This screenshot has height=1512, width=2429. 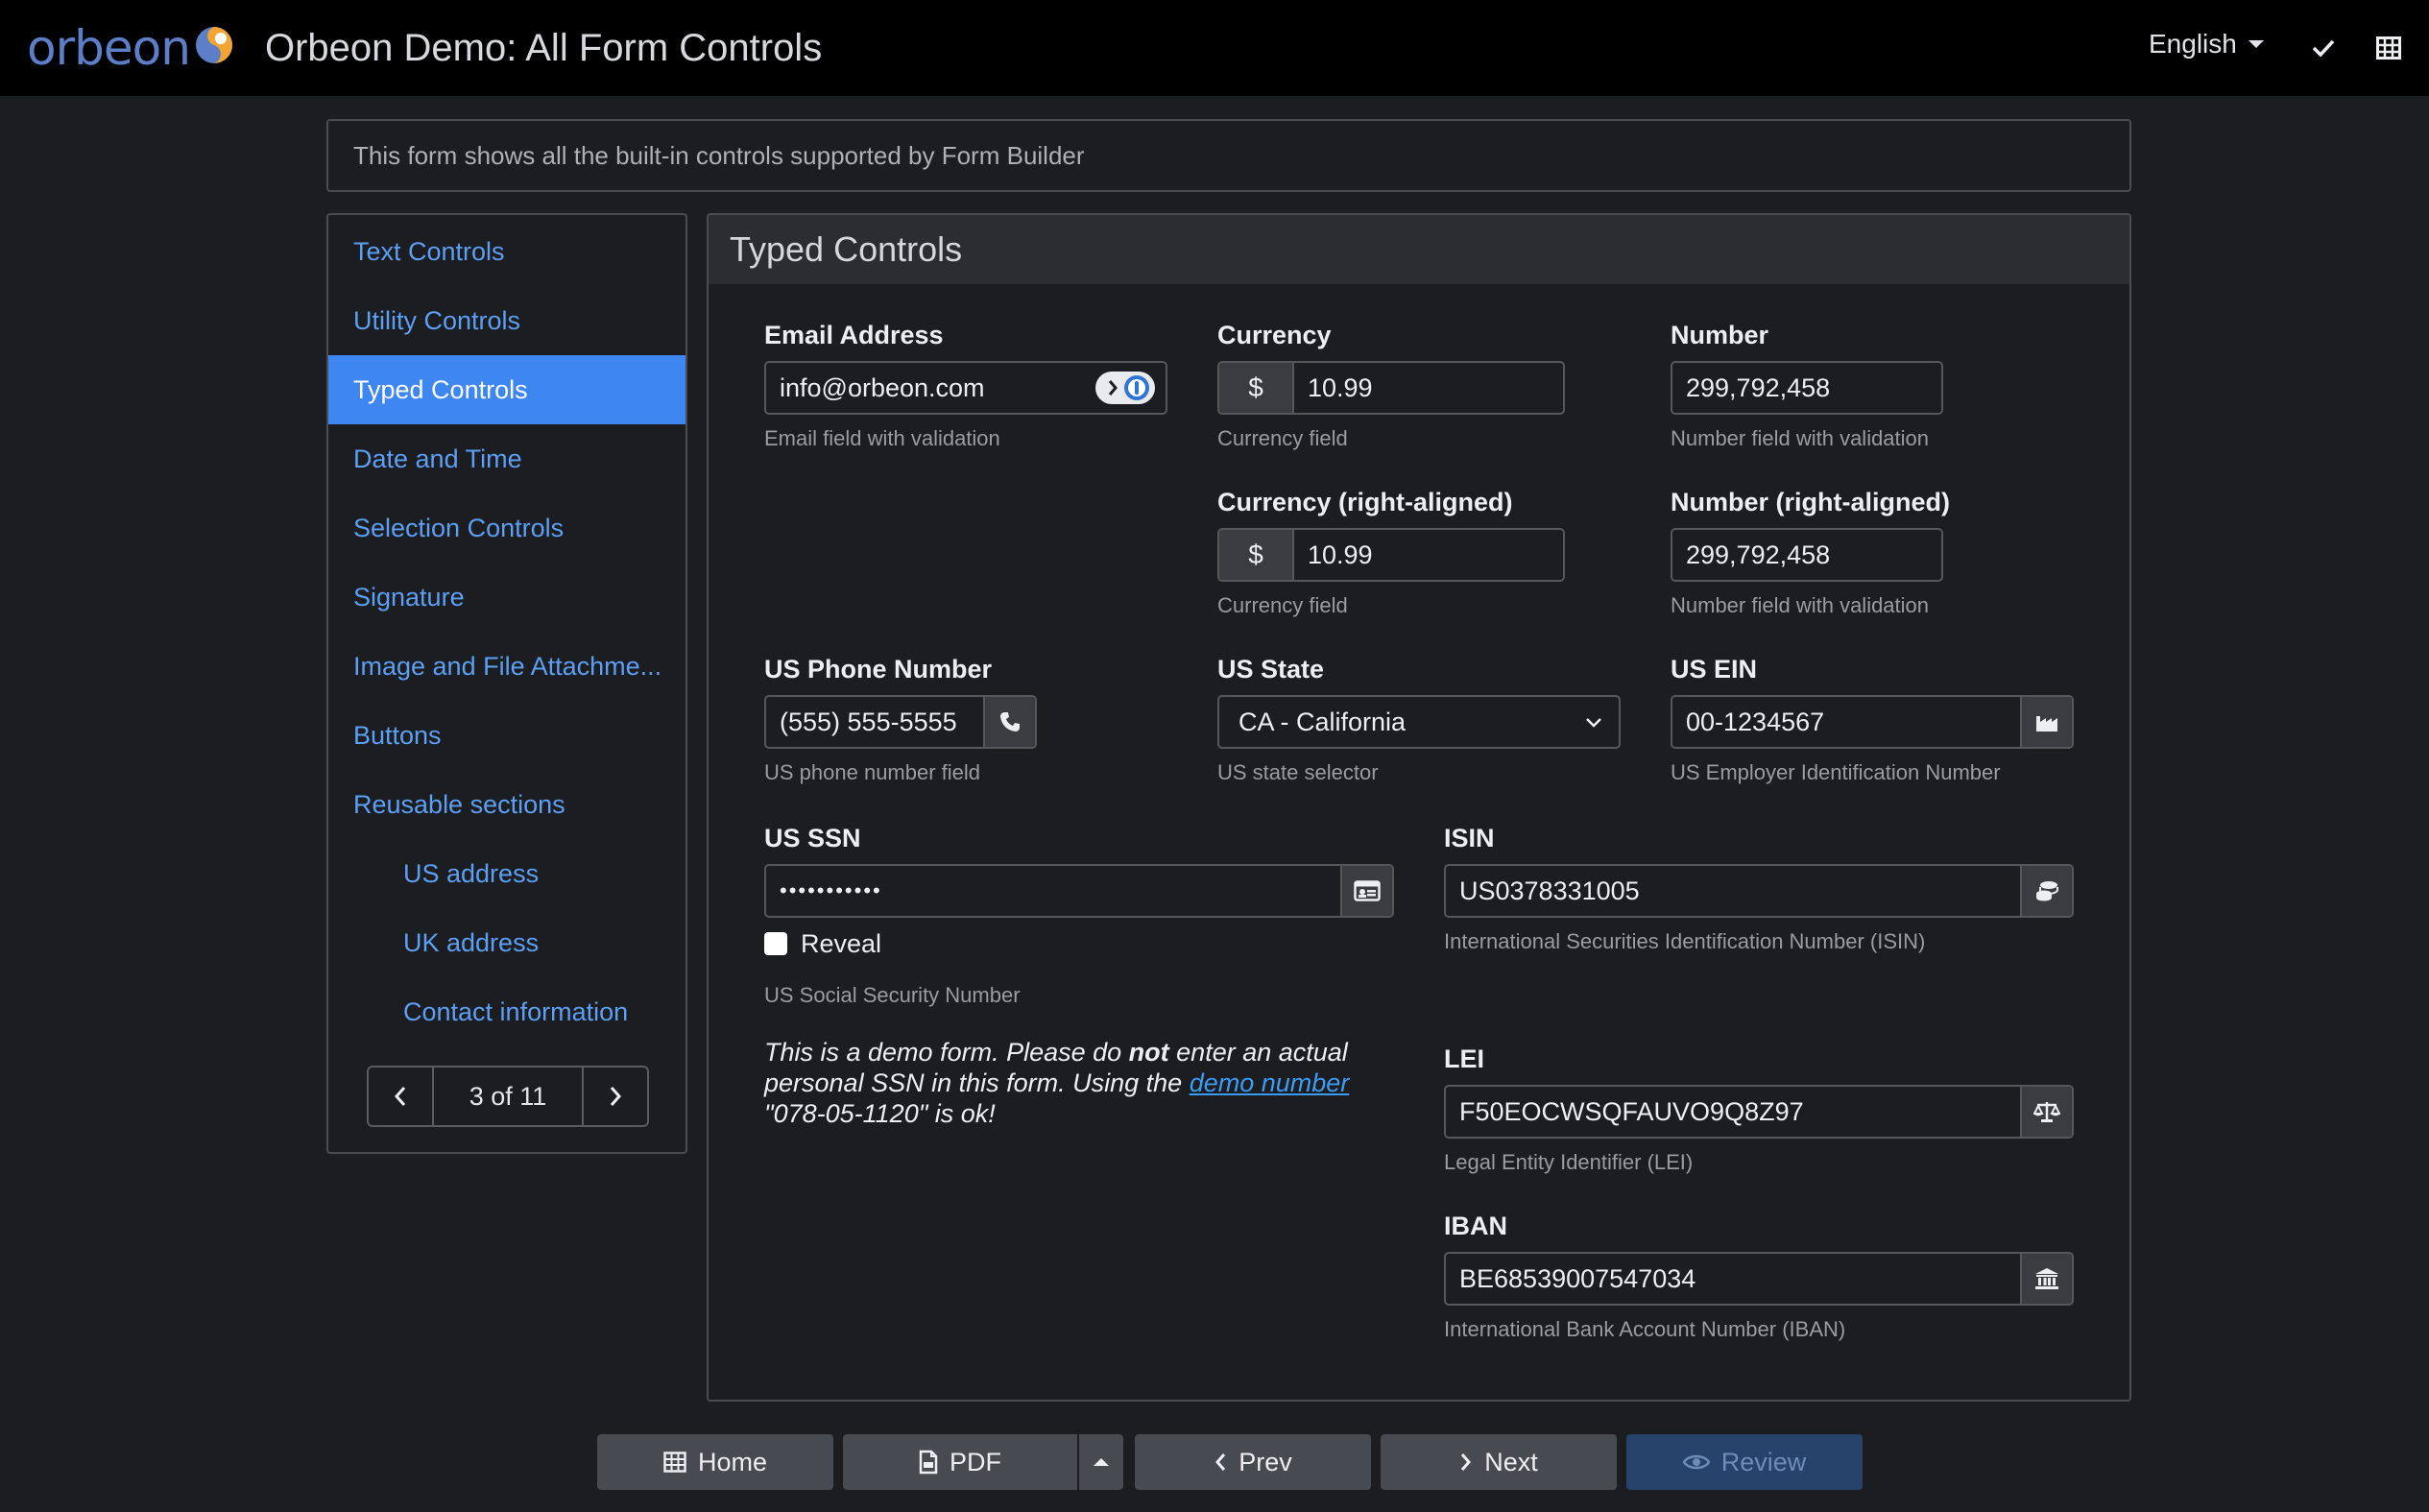 I want to click on sidebar-item-uk-address: UK address, so click(x=506, y=942).